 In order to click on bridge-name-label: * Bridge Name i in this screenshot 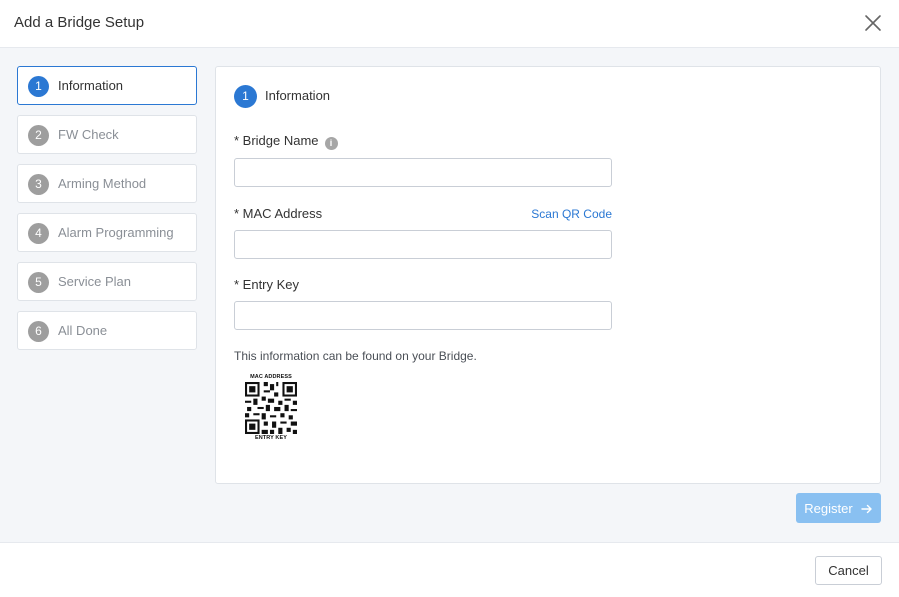, I will do `click(286, 141)`.